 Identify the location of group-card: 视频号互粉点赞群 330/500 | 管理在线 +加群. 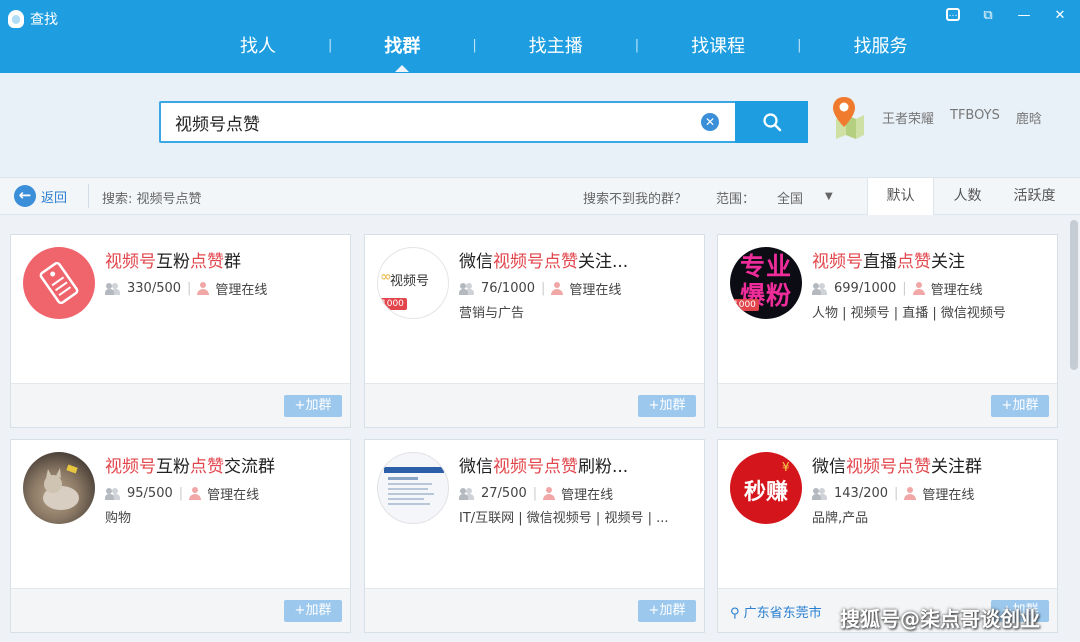
(180, 331).